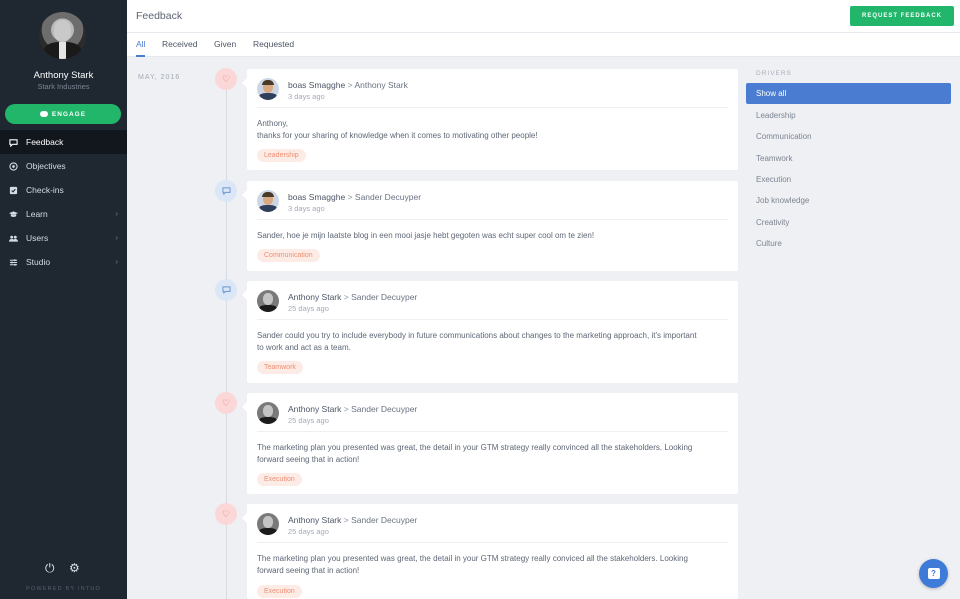 The width and height of the screenshot is (960, 599). I want to click on tab-all: All, so click(141, 48).